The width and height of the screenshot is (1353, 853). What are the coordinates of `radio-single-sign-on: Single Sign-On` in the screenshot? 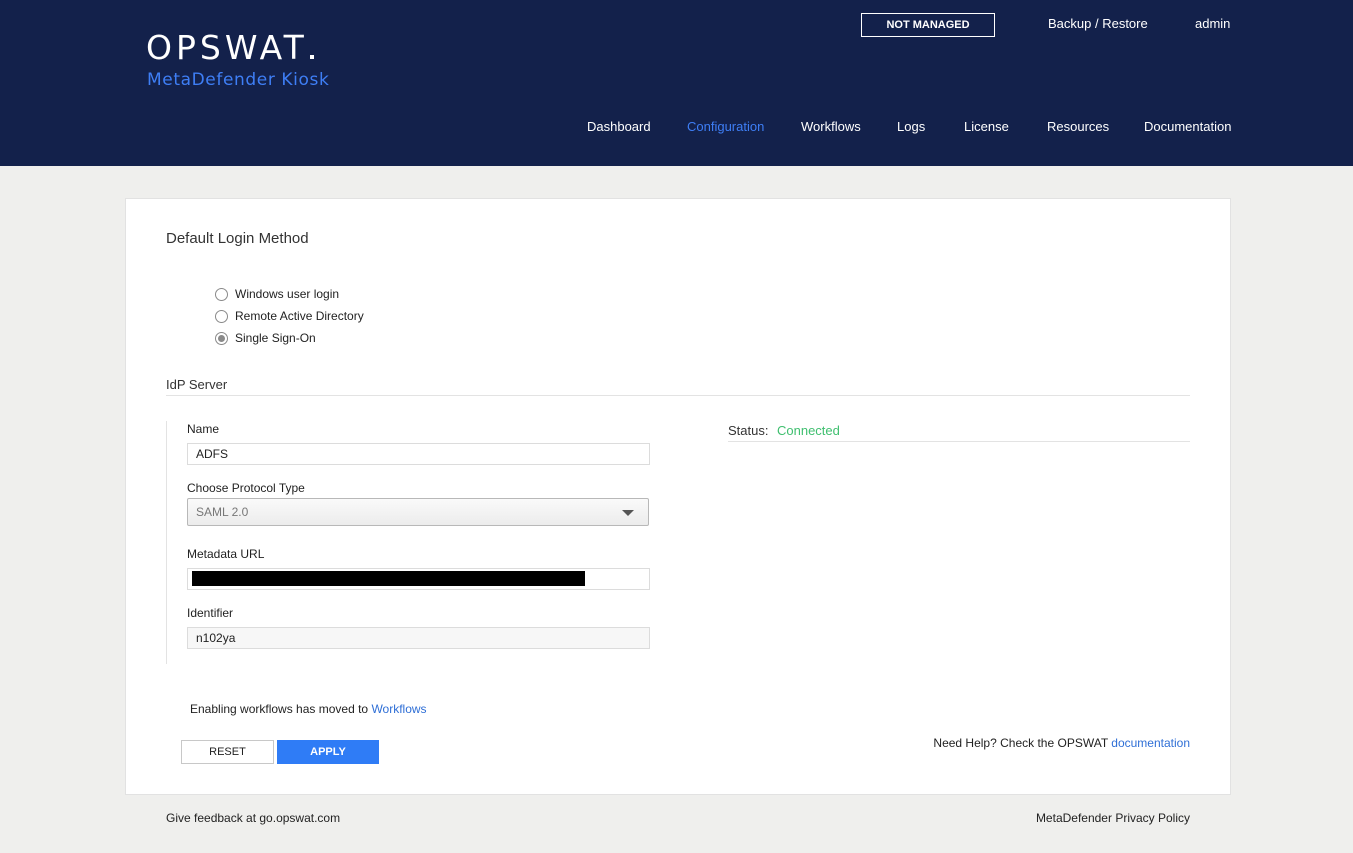 It's located at (265, 338).